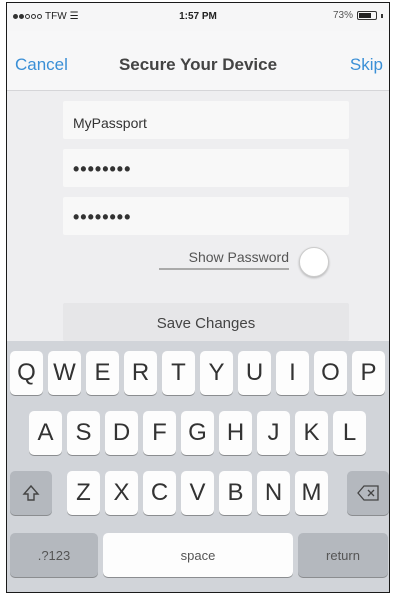  What do you see at coordinates (311, 493) in the screenshot?
I see `key-m: M` at bounding box center [311, 493].